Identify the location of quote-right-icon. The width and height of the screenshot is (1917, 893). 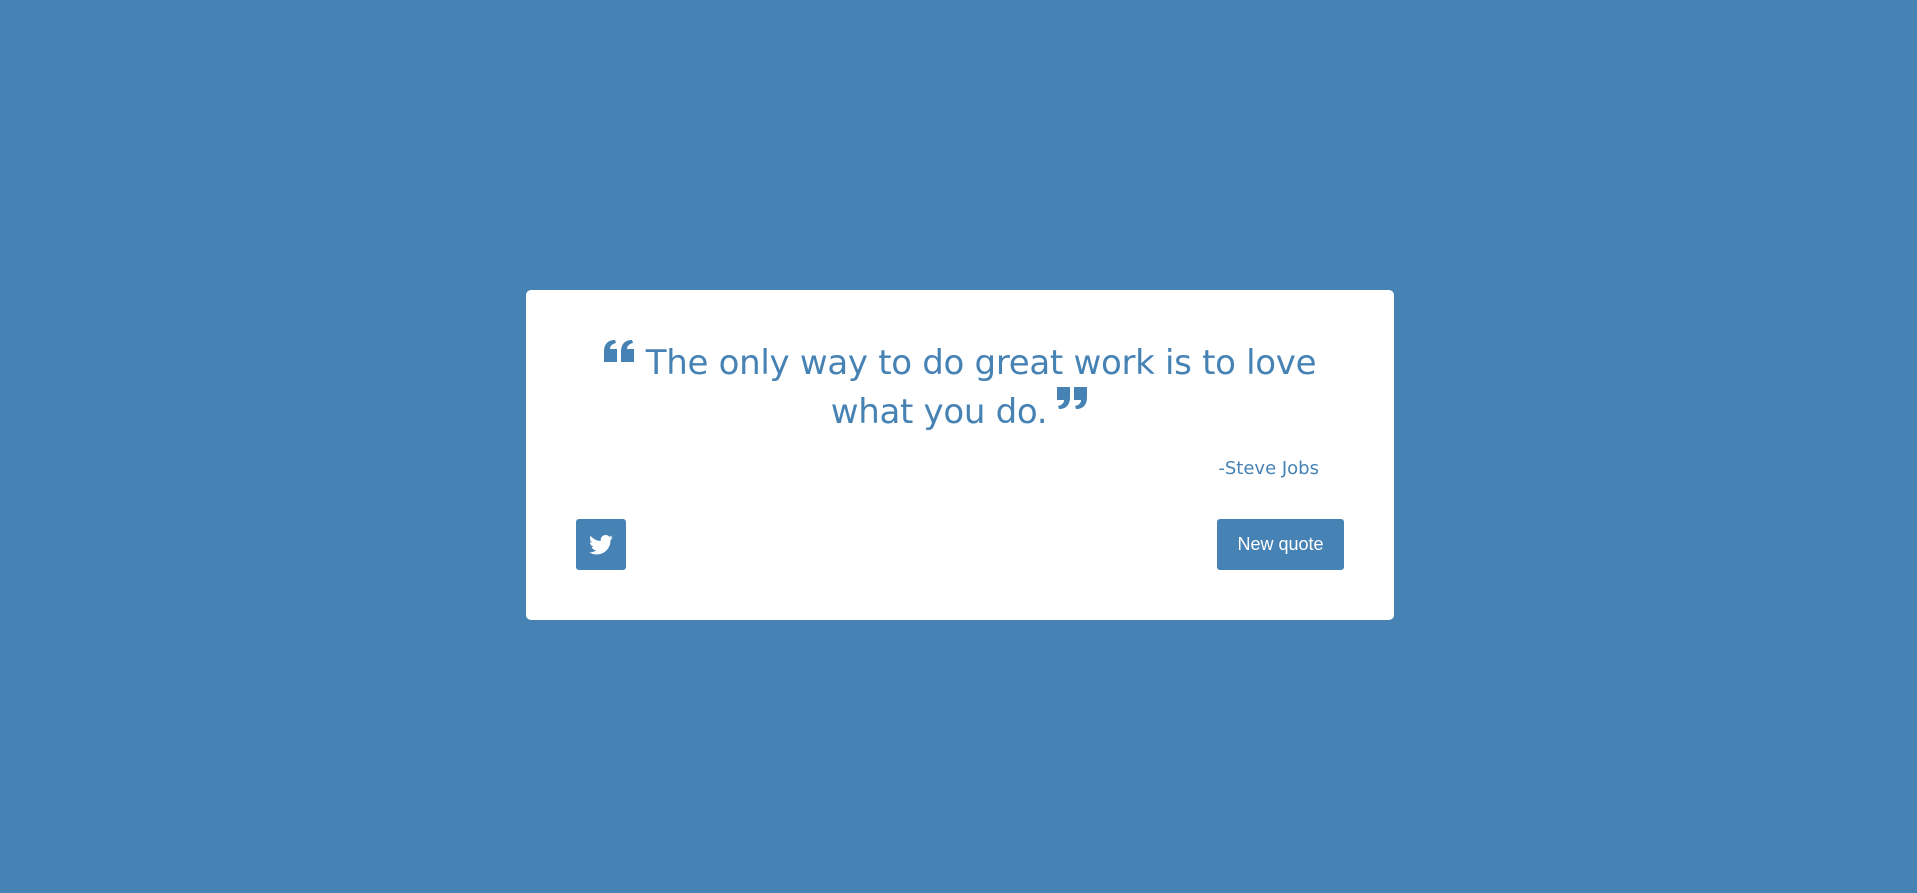
(1073, 401).